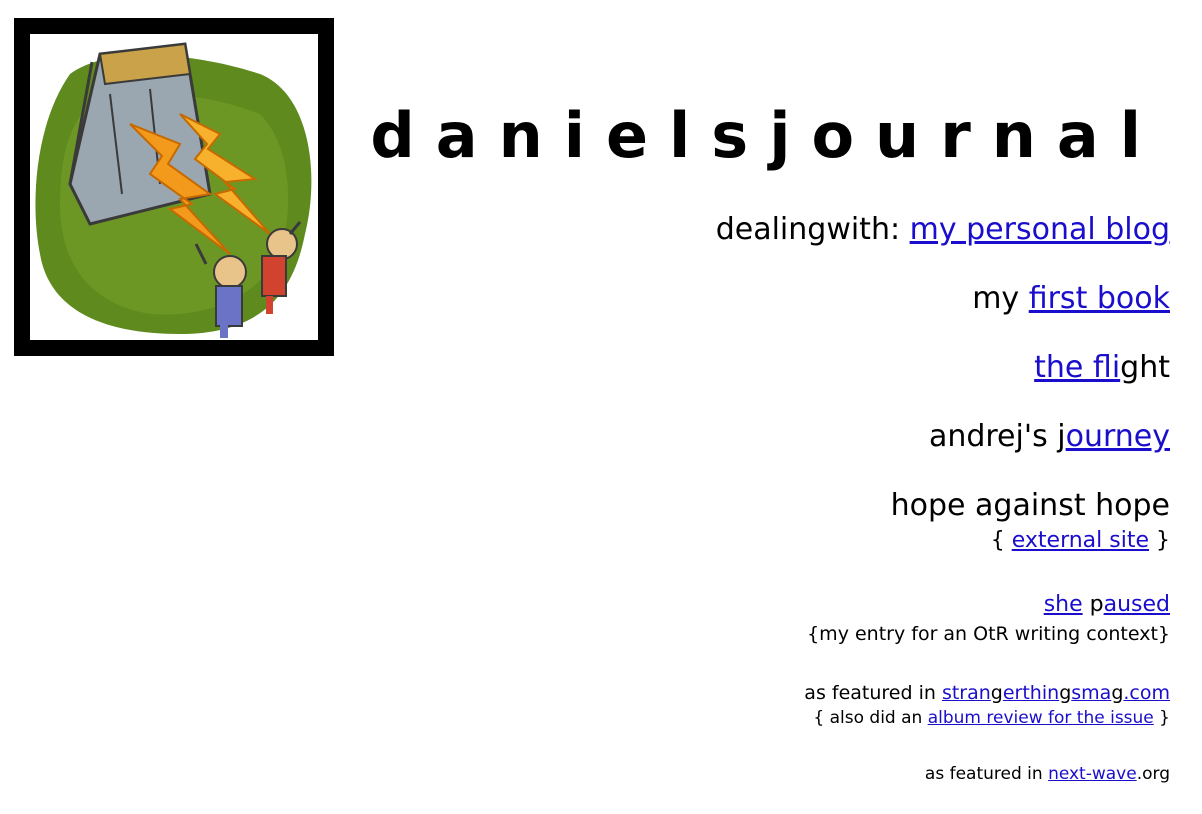  I want to click on nav-item-book: my first book, so click(1071, 299).